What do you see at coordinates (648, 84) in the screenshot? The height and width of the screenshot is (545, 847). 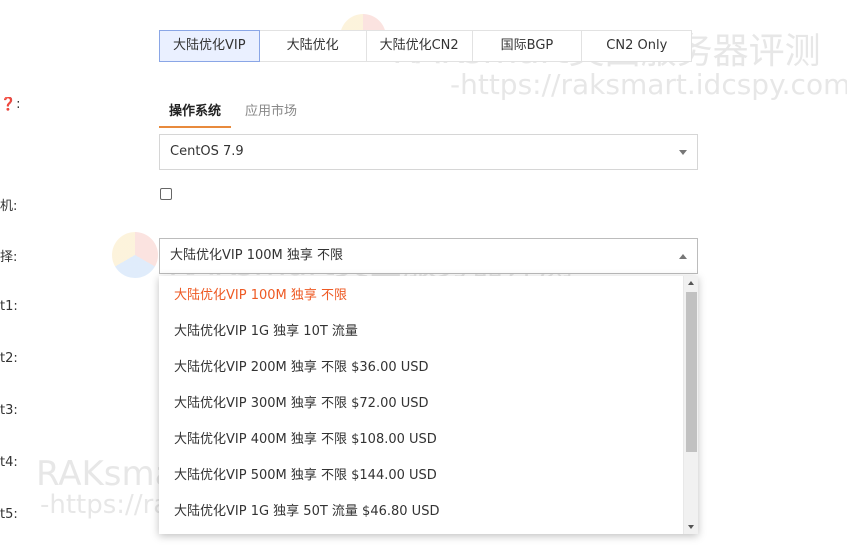 I see `watermark-url: -https://raksmart.idcspy.com/-` at bounding box center [648, 84].